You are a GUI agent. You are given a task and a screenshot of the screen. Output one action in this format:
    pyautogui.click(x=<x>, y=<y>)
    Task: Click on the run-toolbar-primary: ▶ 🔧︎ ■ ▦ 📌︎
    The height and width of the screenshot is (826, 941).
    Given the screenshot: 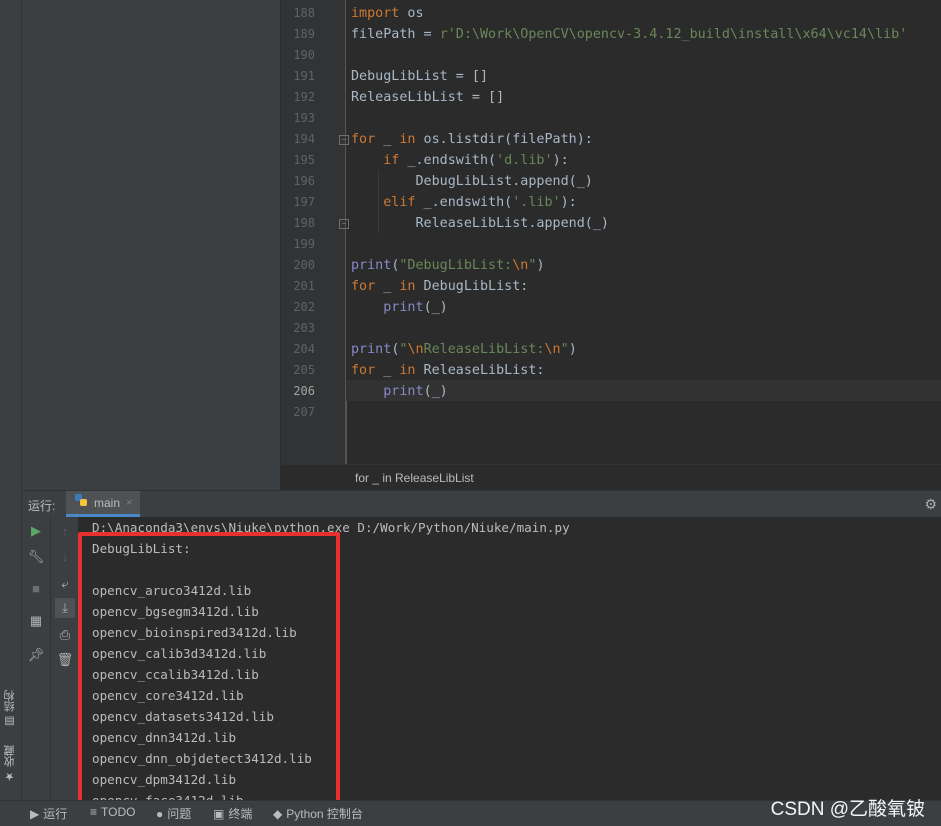 What is the action you would take?
    pyautogui.click(x=36, y=658)
    